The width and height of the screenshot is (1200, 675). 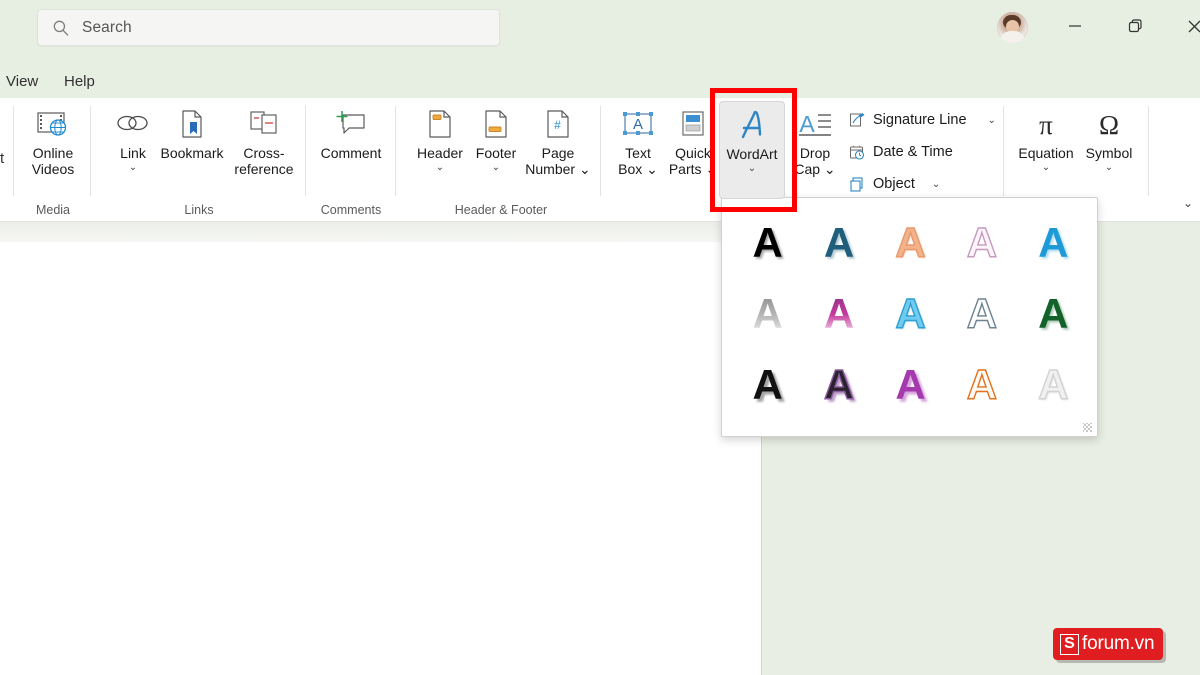 I want to click on symbol-label: Symbol, so click(x=1109, y=153).